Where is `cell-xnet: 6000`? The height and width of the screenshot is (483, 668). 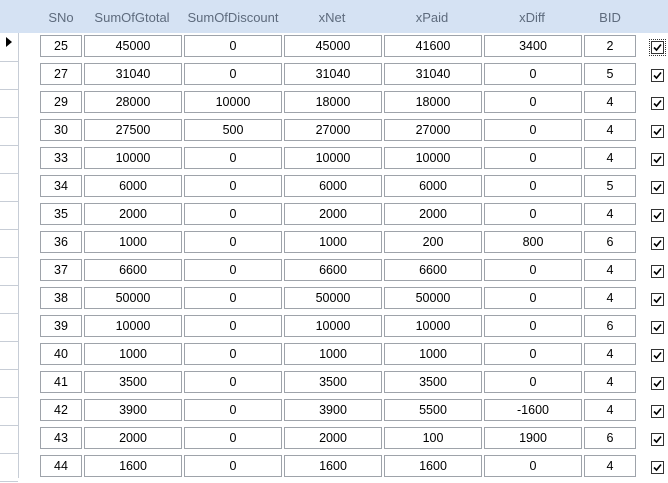
cell-xnet: 6000 is located at coordinates (333, 186).